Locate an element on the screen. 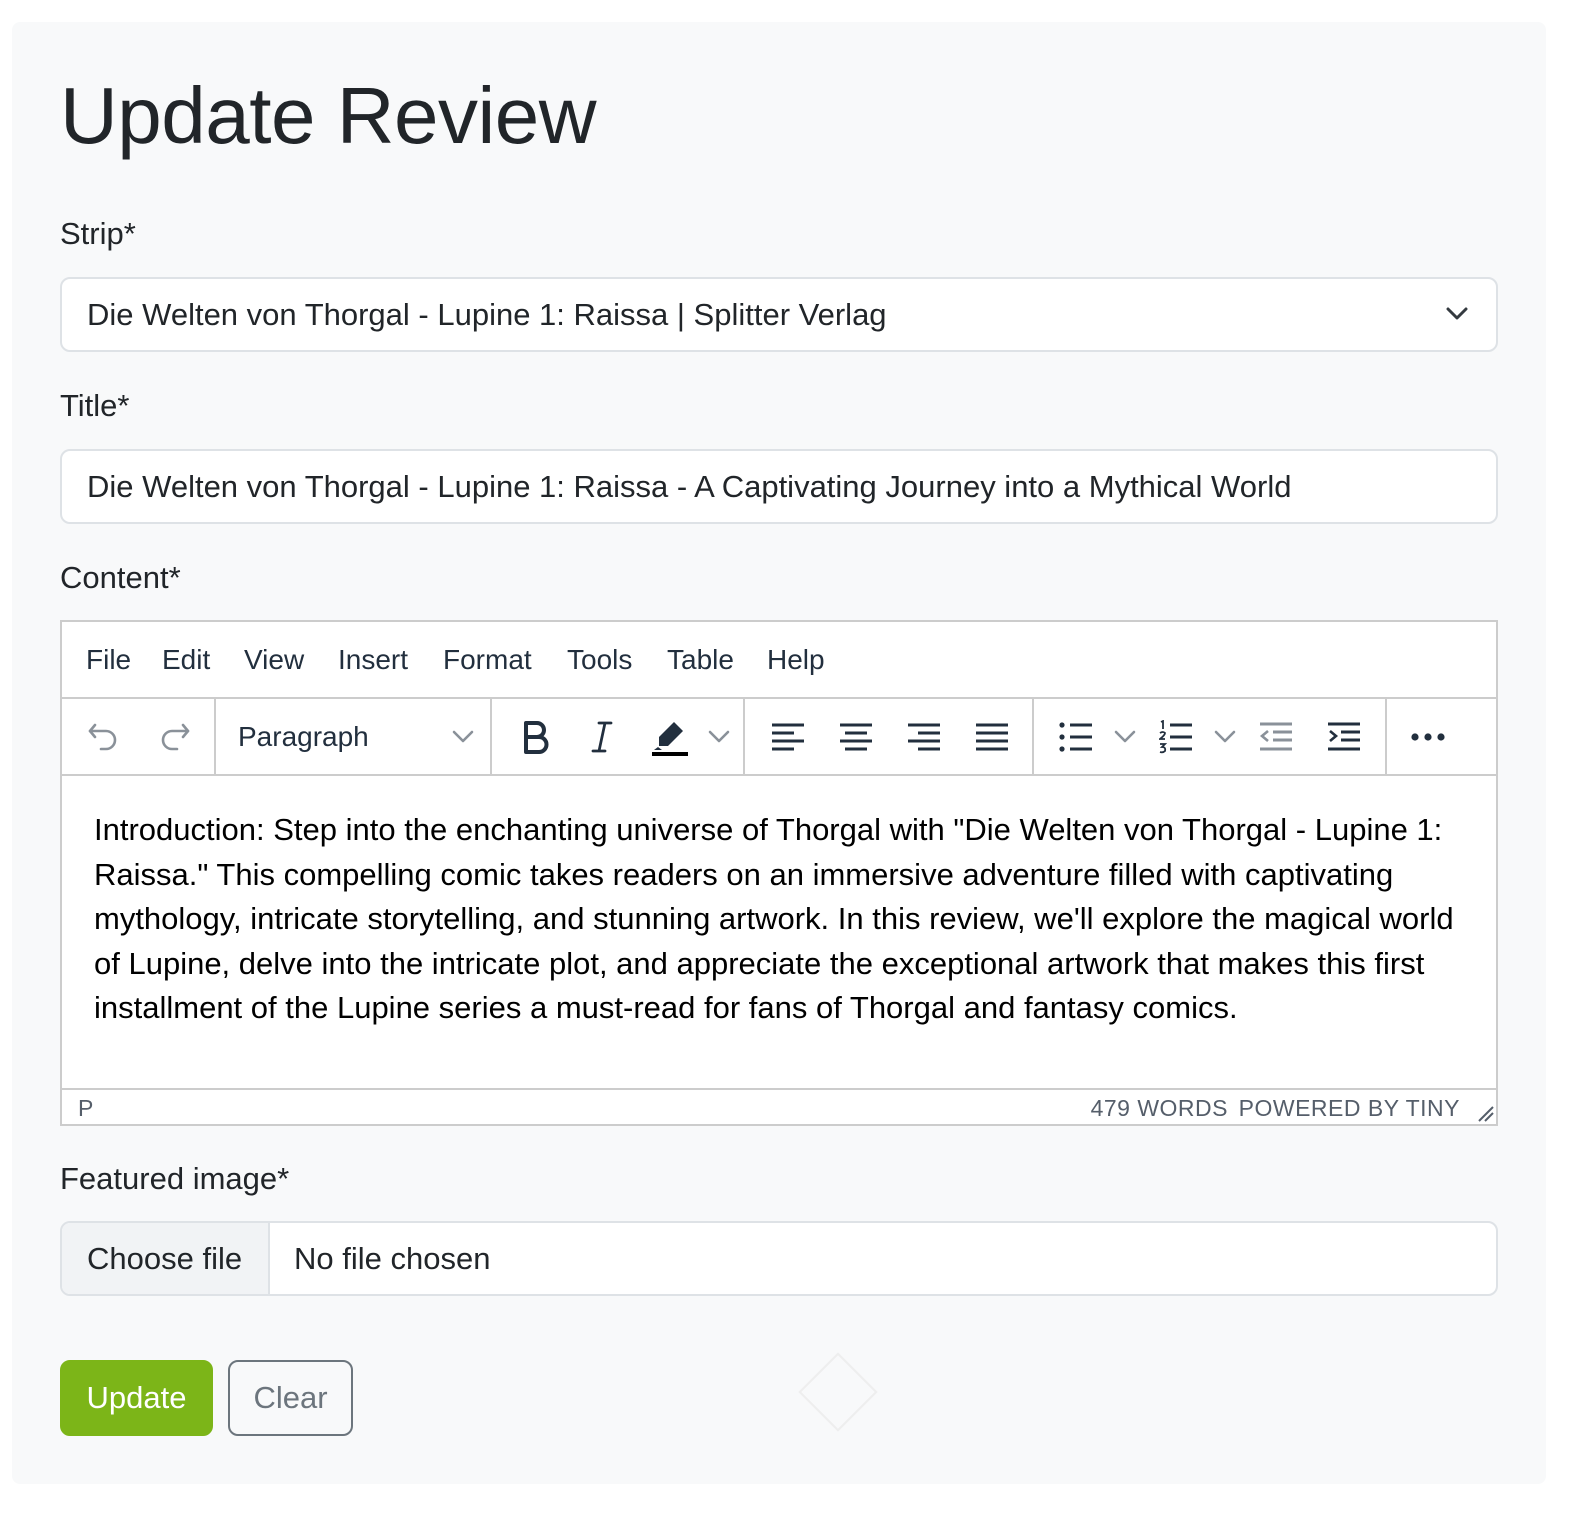 This screenshot has width=1574, height=1518. align-center-button is located at coordinates (856, 737).